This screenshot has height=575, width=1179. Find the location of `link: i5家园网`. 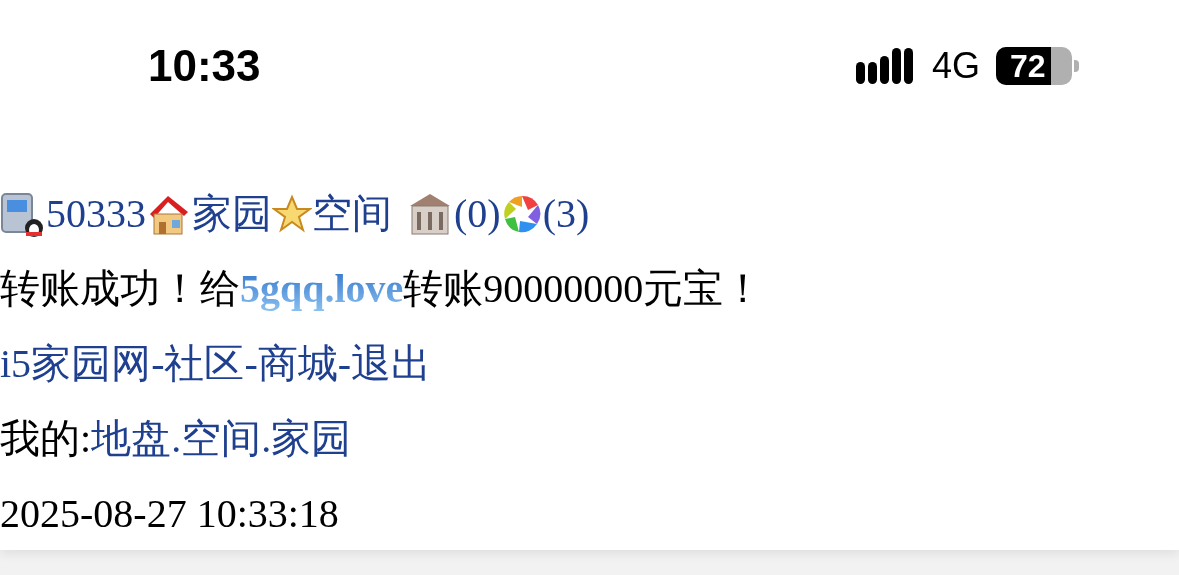

link: i5家园网 is located at coordinates (76, 363).